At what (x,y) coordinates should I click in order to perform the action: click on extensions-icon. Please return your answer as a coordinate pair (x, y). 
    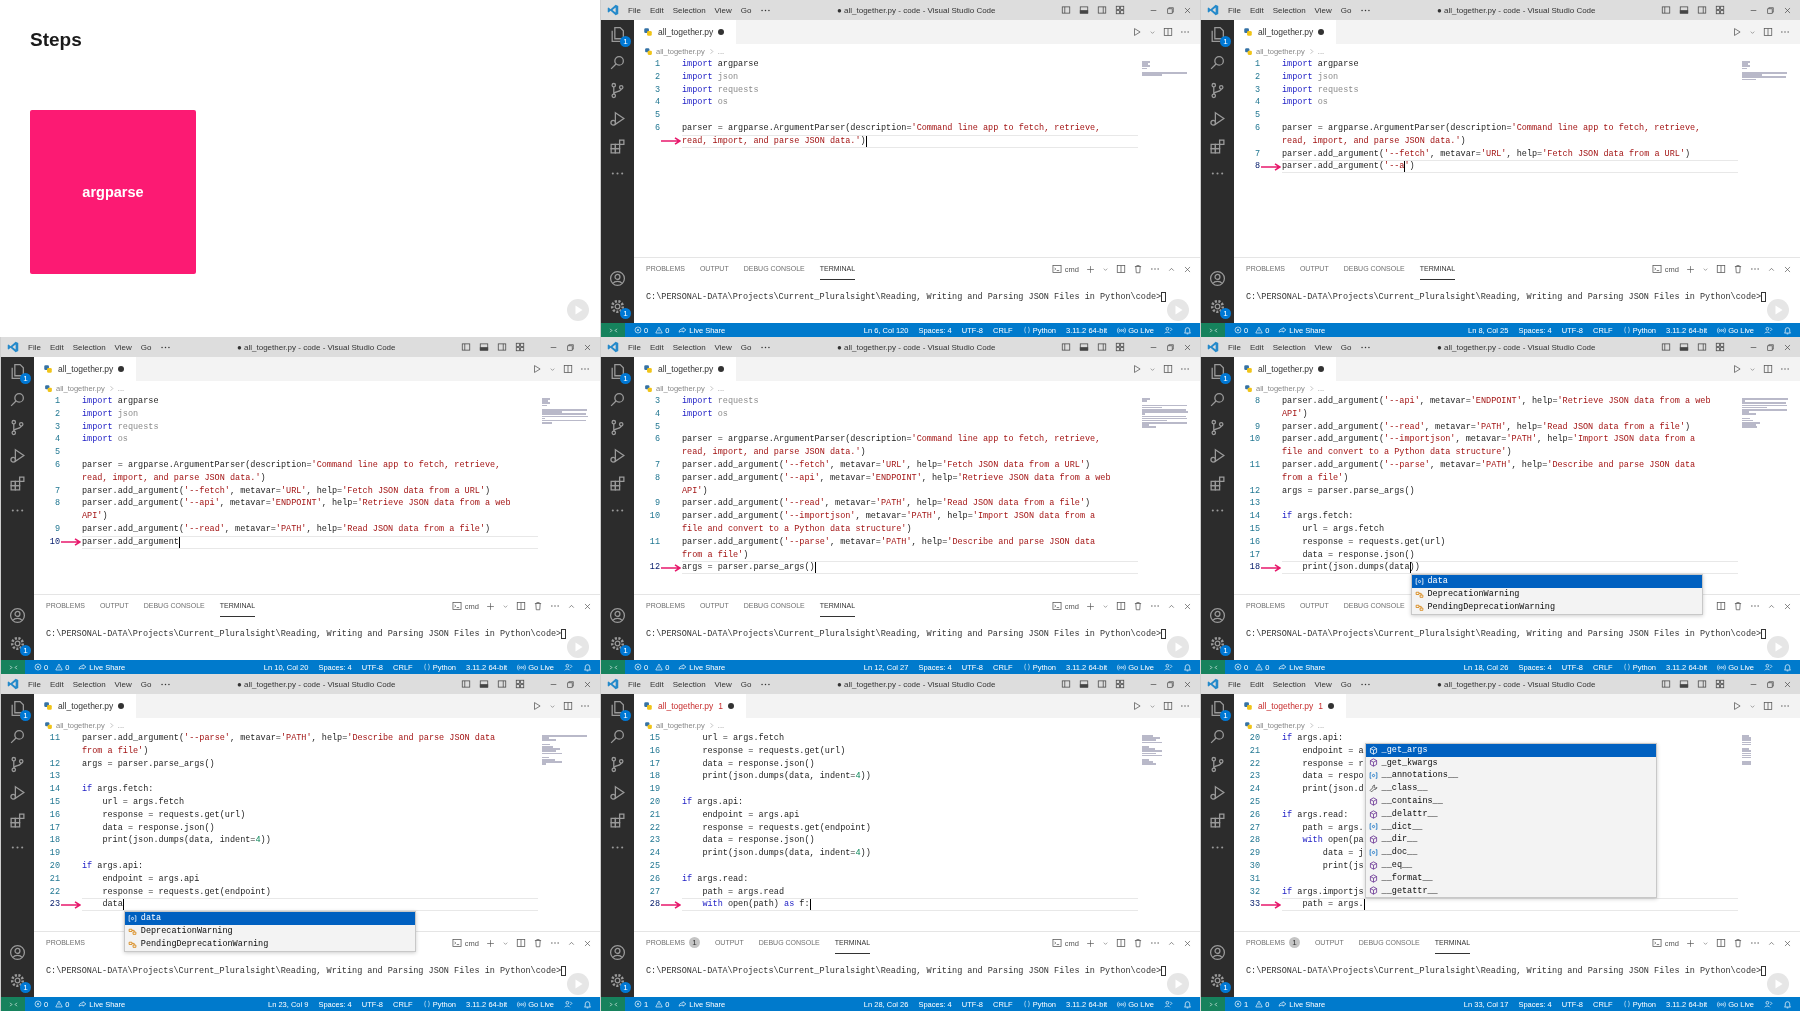
    Looking at the image, I should click on (617, 483).